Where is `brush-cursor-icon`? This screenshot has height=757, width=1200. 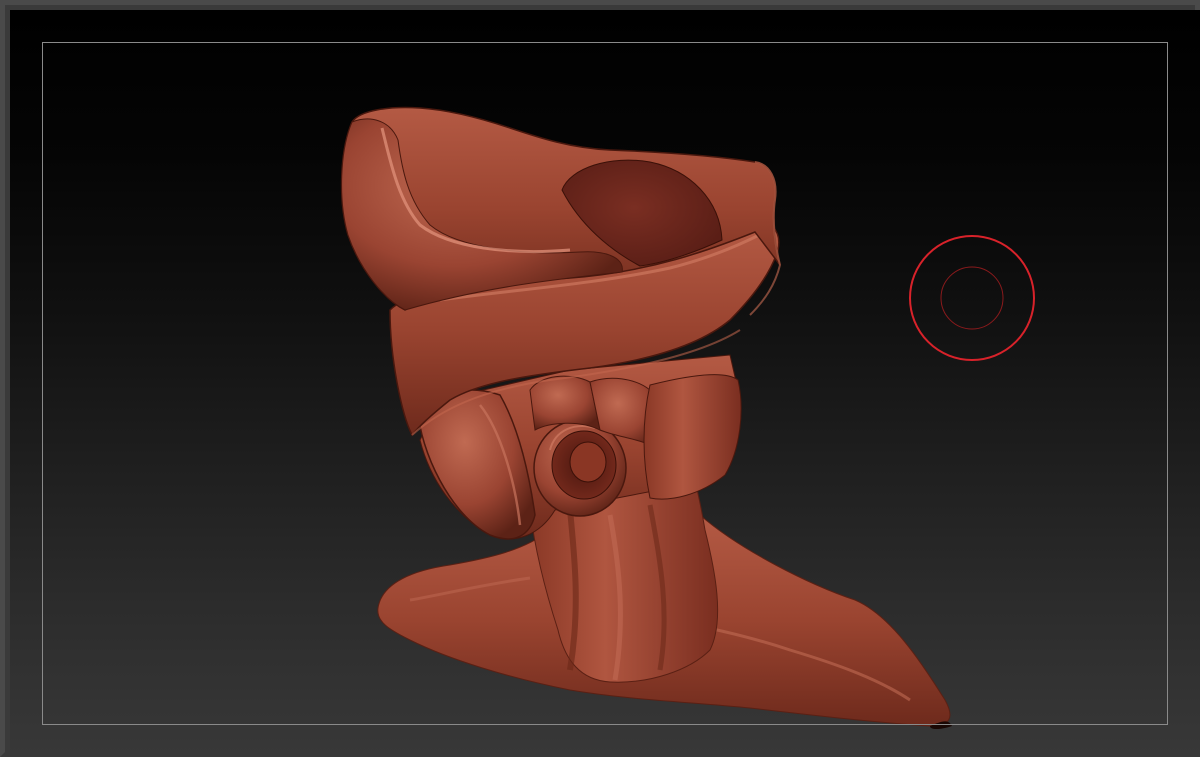 brush-cursor-icon is located at coordinates (972, 298).